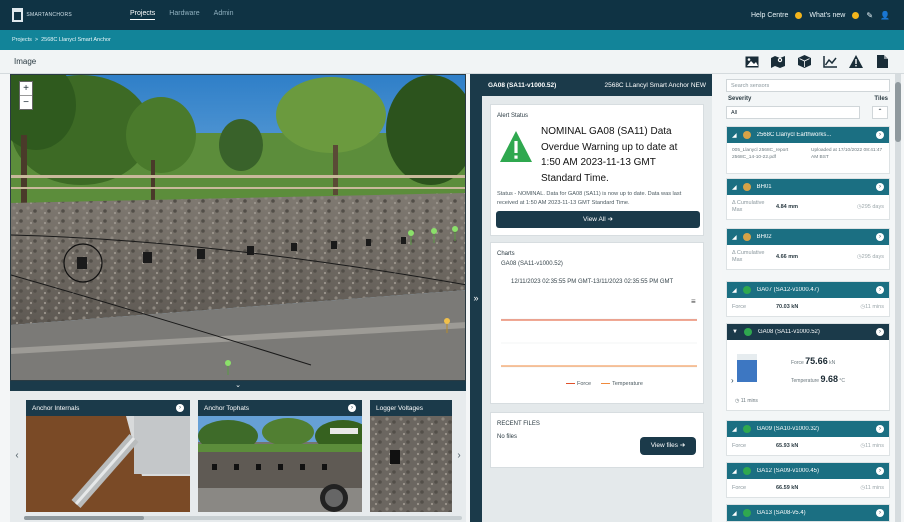 This screenshot has width=904, height=522. I want to click on cube-icon, so click(804, 62).